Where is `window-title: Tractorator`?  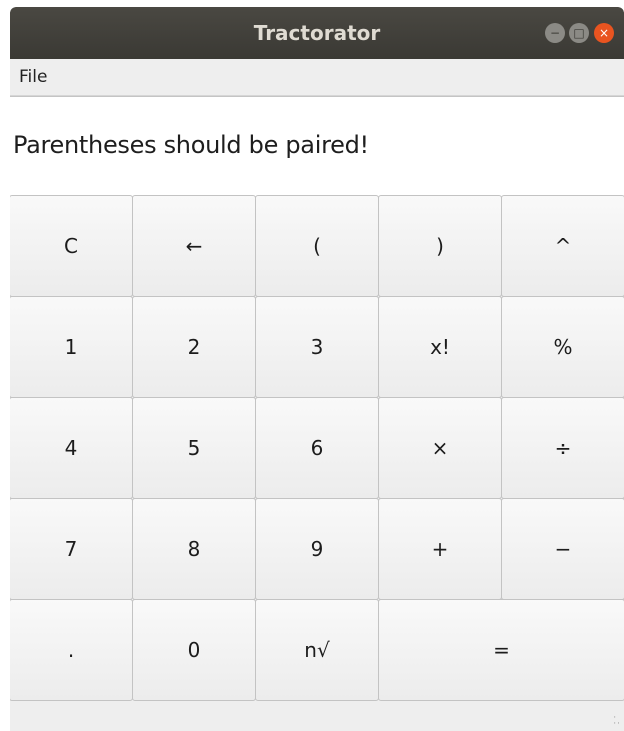
window-title: Tractorator is located at coordinates (317, 33).